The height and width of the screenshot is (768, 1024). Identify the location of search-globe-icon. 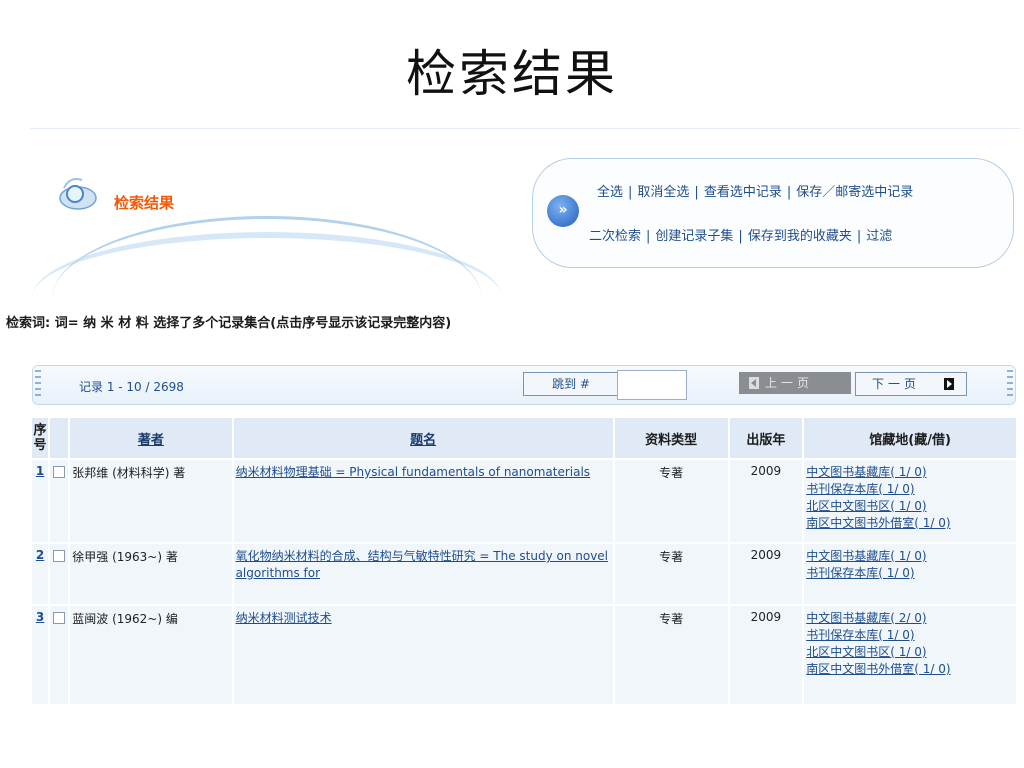
(78, 194).